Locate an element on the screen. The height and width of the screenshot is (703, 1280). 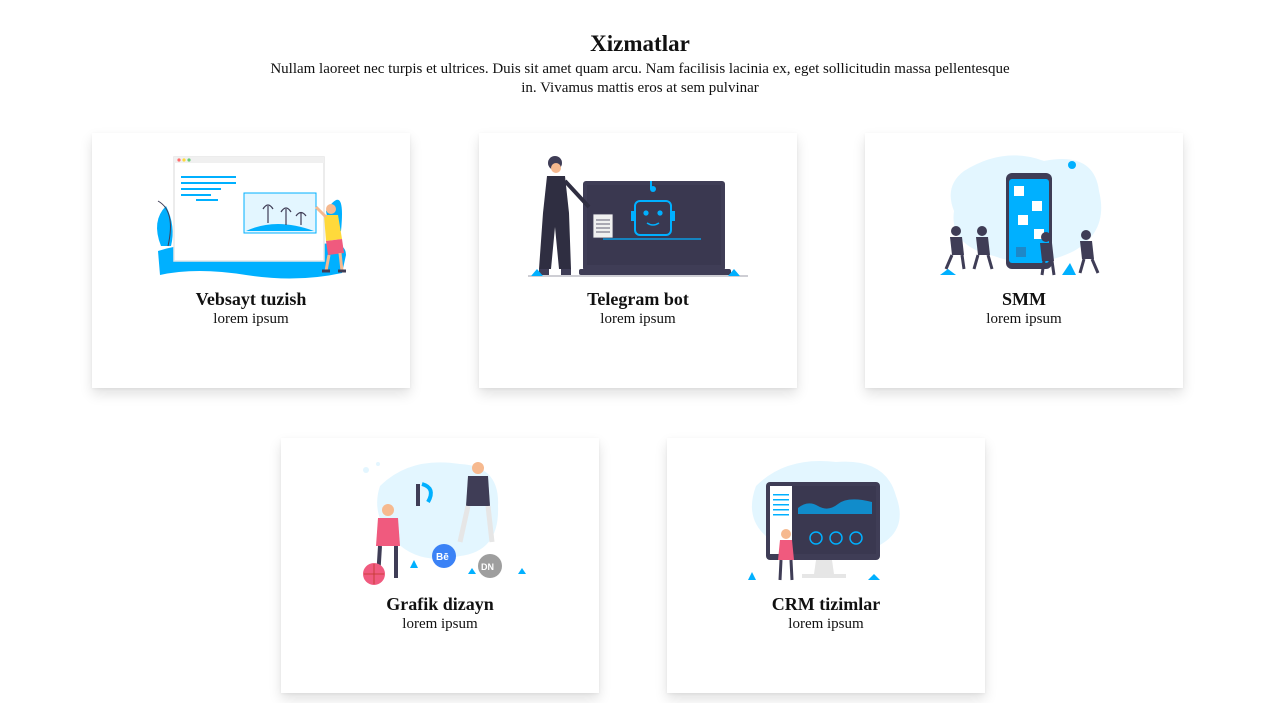
smm-illustration-icon is located at coordinates (1024, 221).